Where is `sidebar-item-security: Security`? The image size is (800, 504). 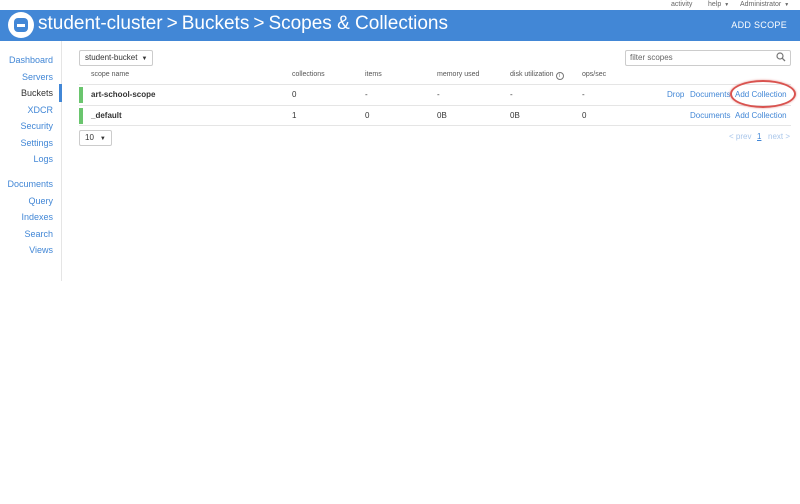
sidebar-item-security: Security is located at coordinates (36, 126).